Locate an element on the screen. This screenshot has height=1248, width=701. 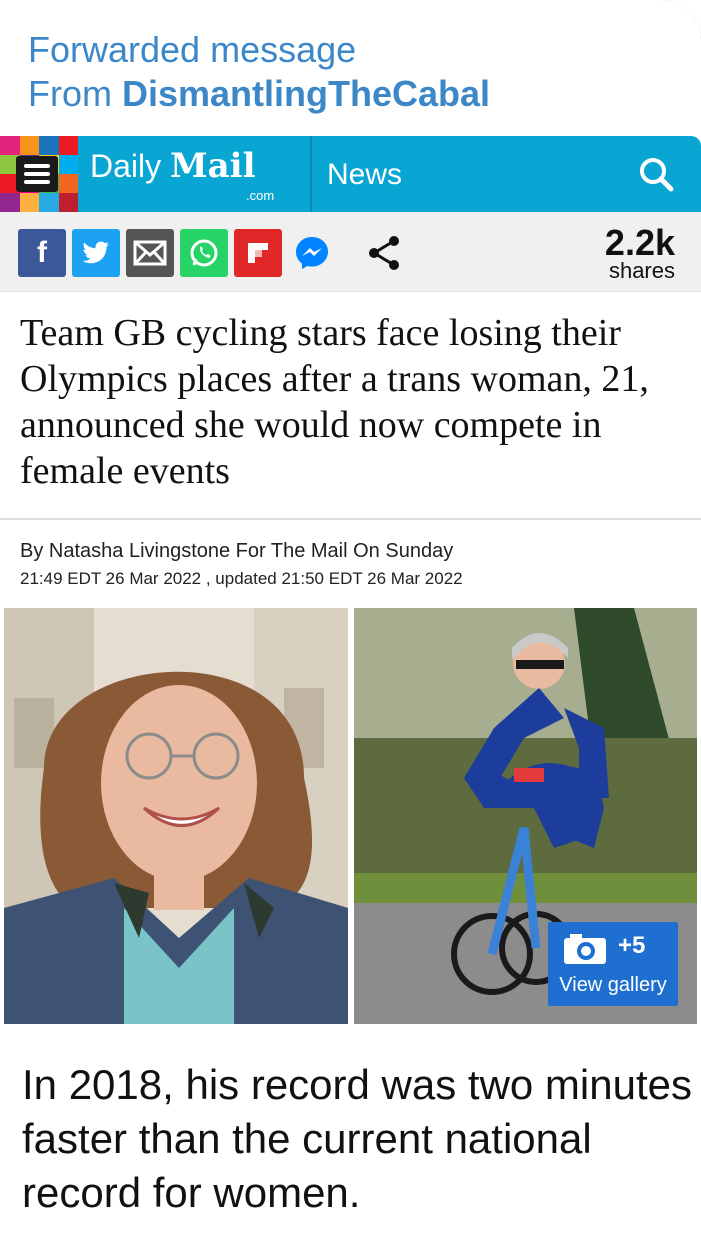
menu-icon is located at coordinates (37, 174).